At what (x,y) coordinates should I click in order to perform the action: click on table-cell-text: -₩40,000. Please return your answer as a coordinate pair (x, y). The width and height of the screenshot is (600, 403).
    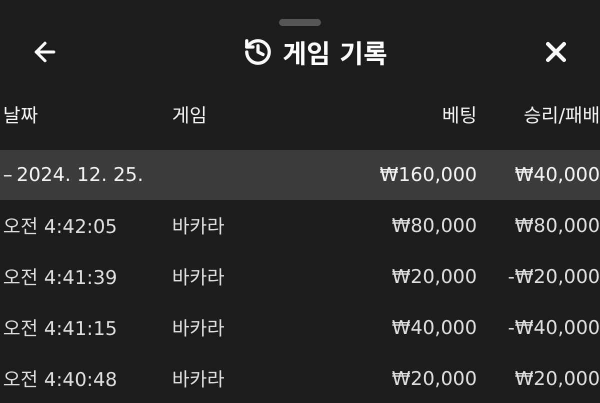
    Looking at the image, I should click on (553, 327).